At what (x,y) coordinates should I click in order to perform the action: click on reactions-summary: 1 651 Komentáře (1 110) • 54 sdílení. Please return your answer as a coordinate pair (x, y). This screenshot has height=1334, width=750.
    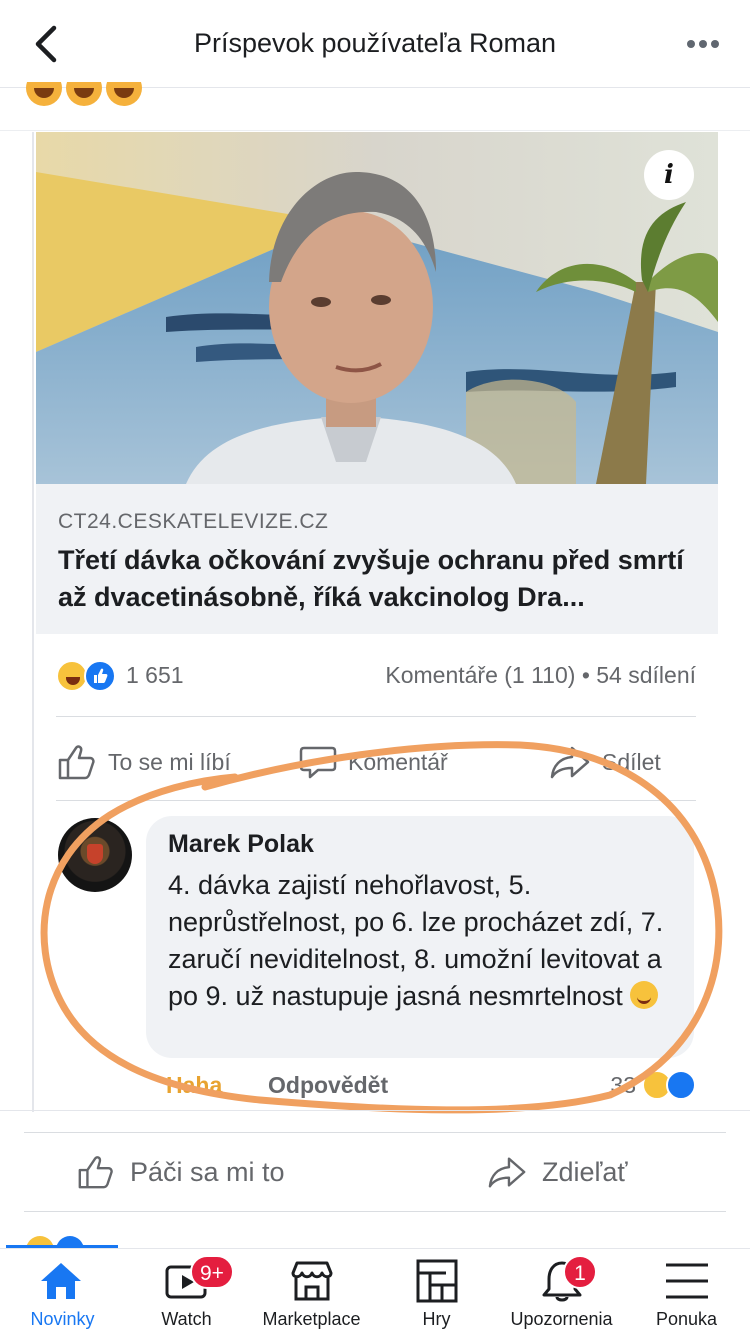
    Looking at the image, I should click on (376, 676).